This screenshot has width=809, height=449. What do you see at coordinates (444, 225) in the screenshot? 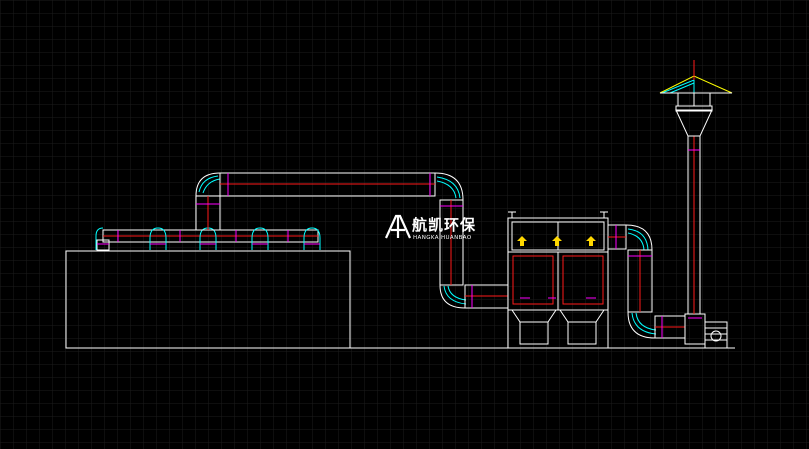
I see `logo-name-cn: 航凯环保` at bounding box center [444, 225].